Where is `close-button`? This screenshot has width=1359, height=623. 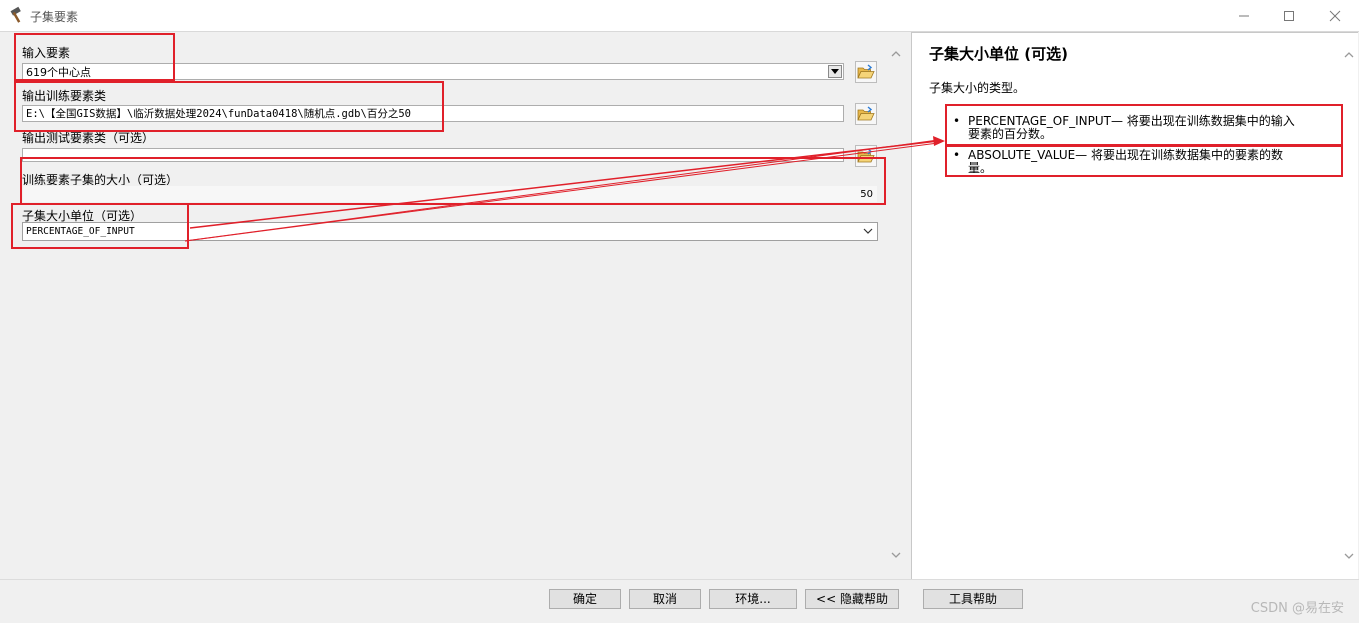 close-button is located at coordinates (1335, 15).